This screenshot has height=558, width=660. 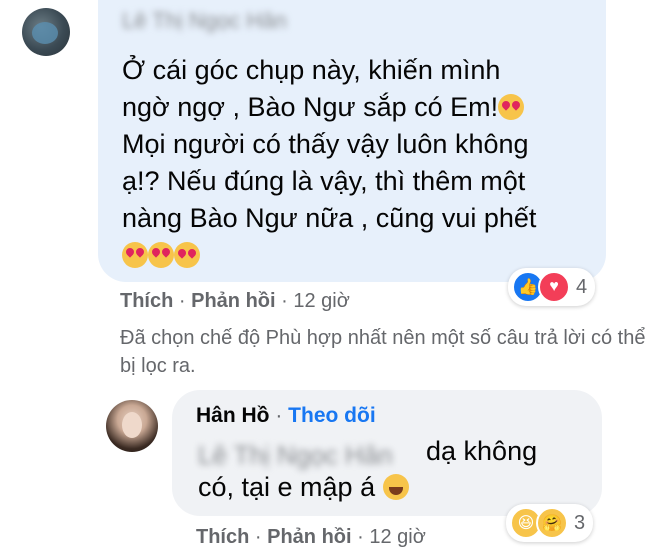 I want to click on comment-line-2: ngờ ngợ , Bào Ngư sắp có Em!, so click(x=310, y=107).